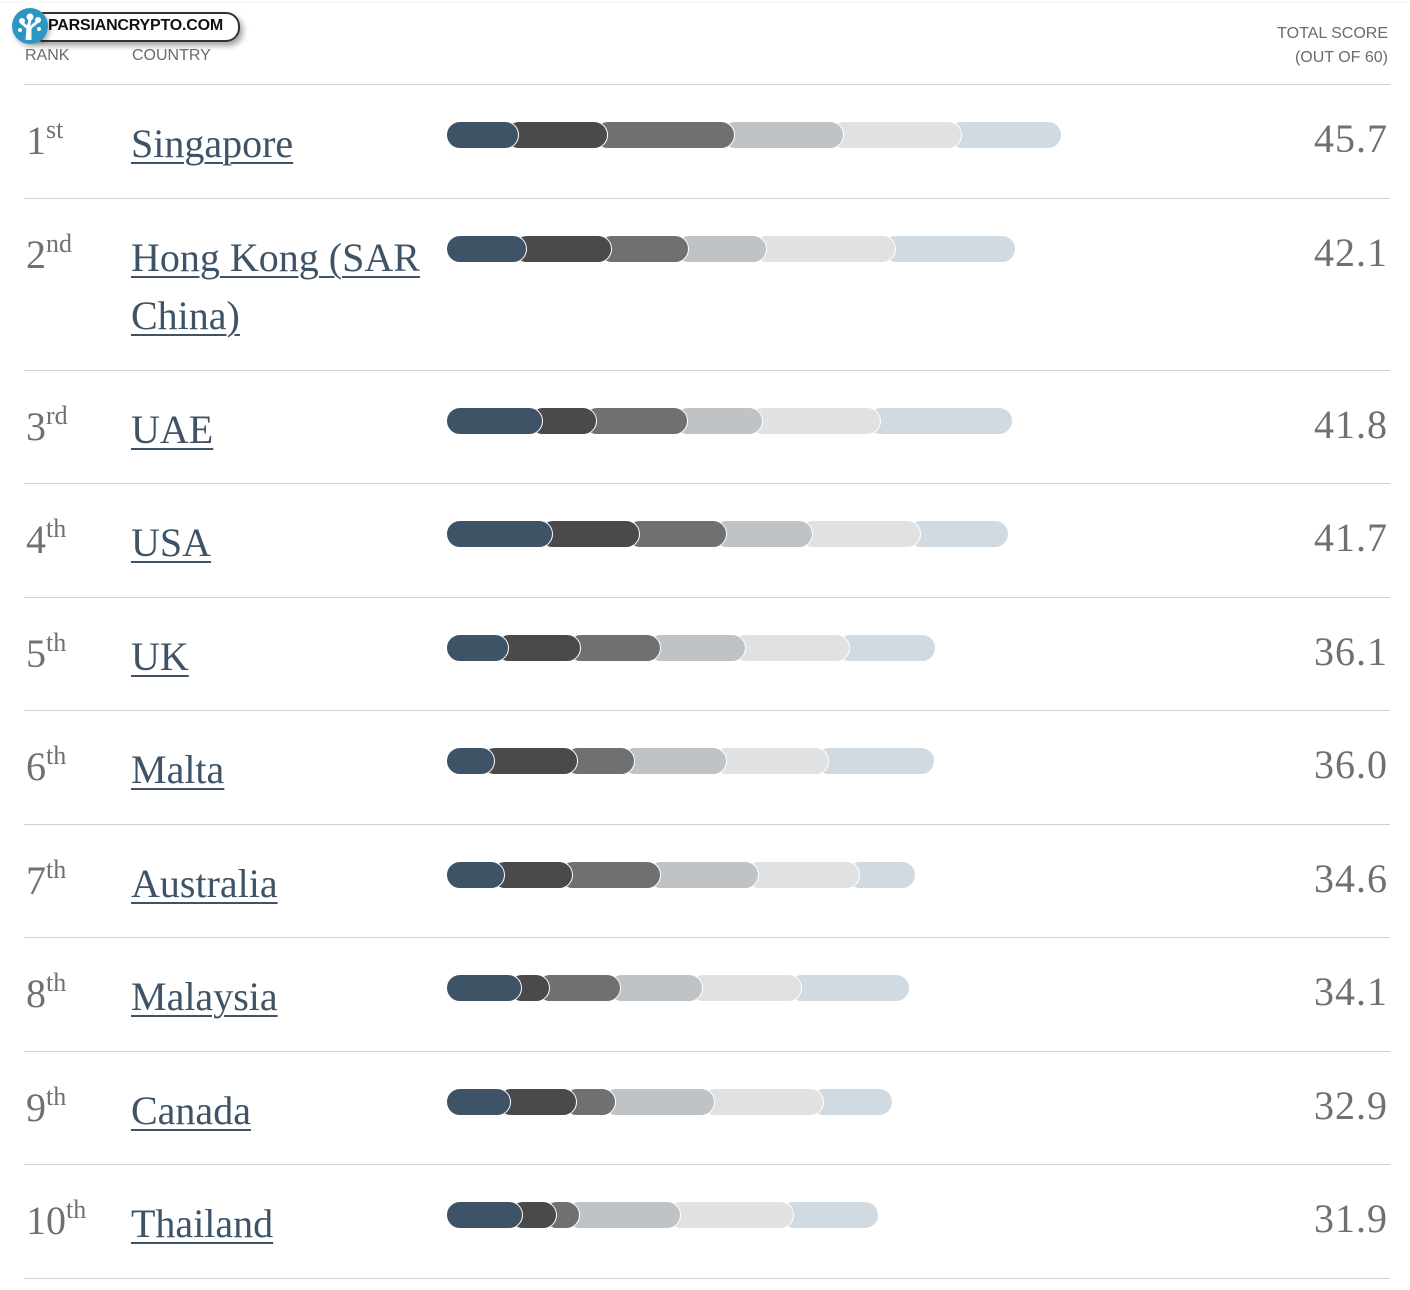 This screenshot has height=1290, width=1410. What do you see at coordinates (707, 427) in the screenshot?
I see `table-row: 3rd UAE 41.8` at bounding box center [707, 427].